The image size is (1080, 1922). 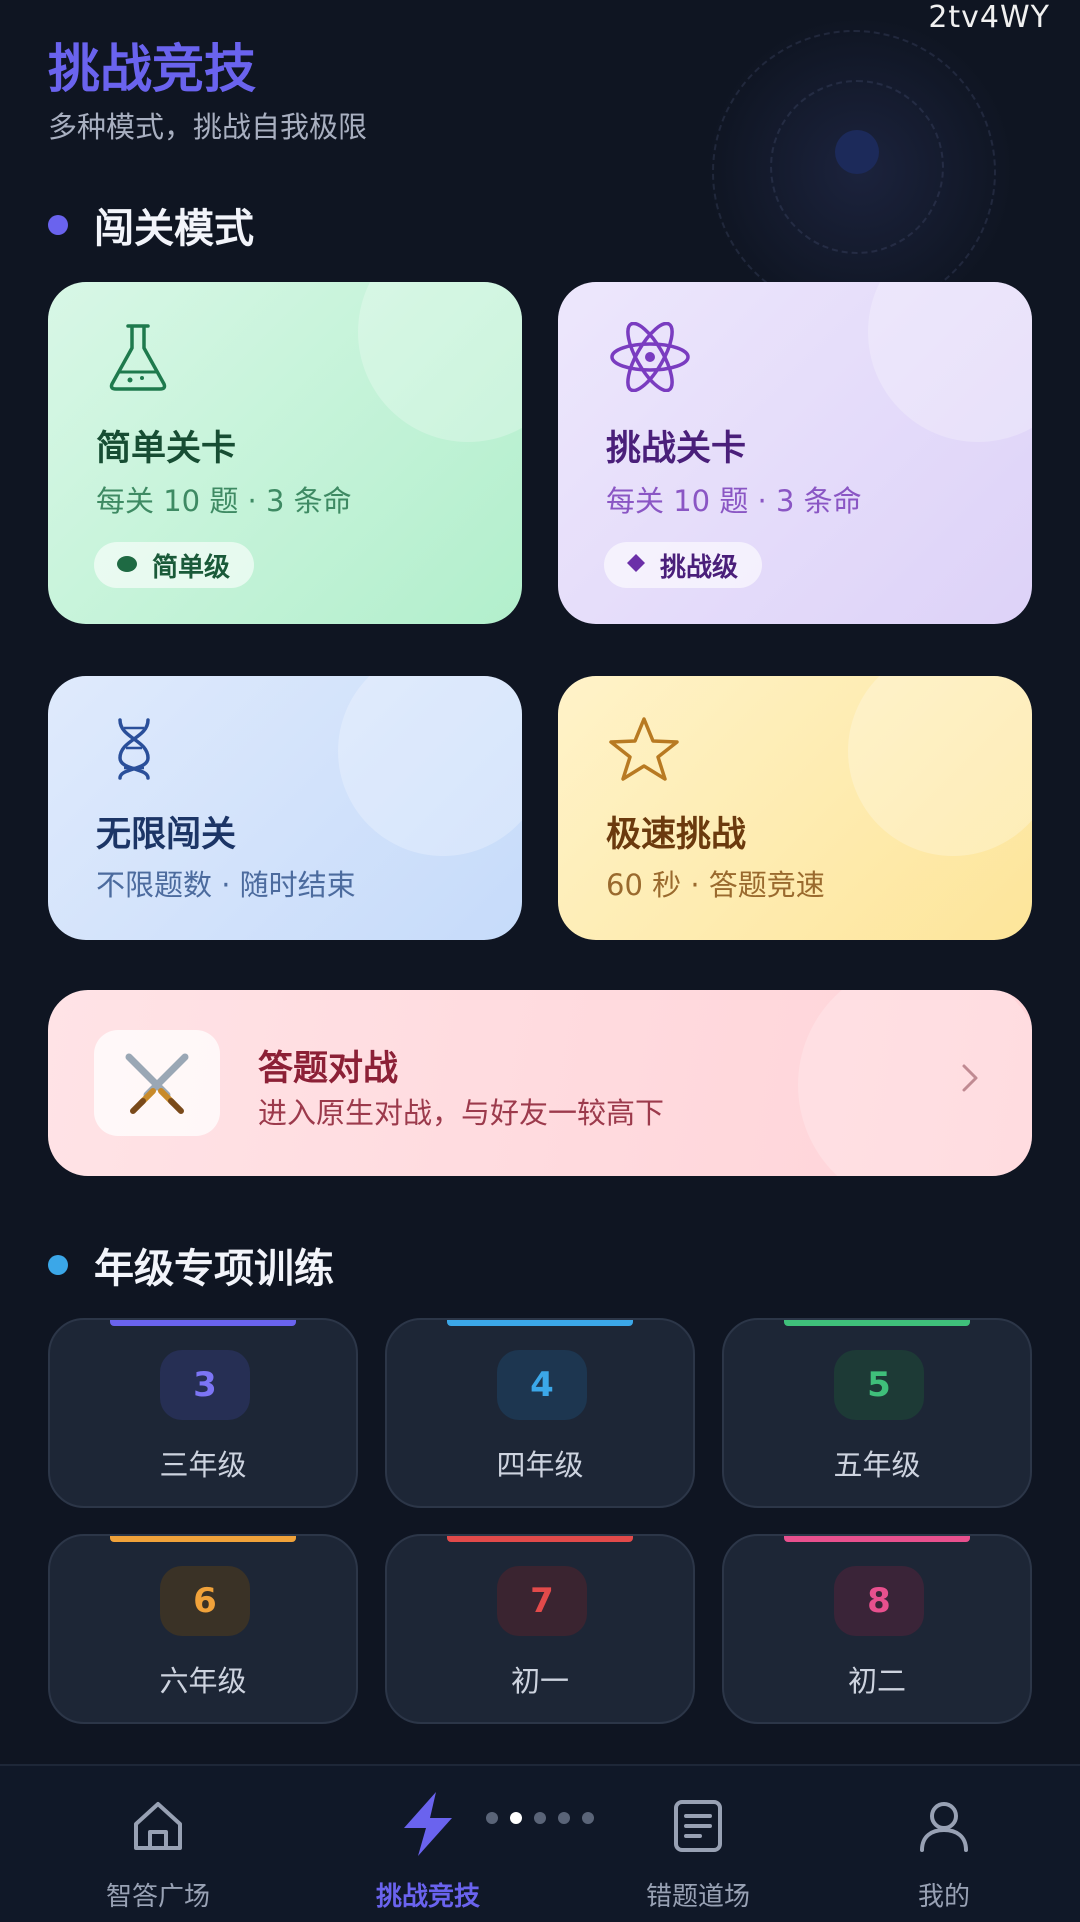 I want to click on difficulty-badge: 挑战级, so click(x=683, y=565).